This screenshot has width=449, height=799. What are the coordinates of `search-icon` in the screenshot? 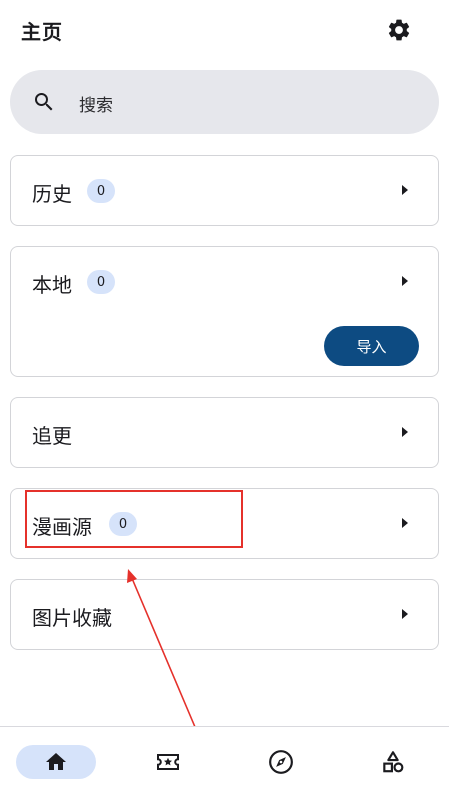 It's located at (44, 102).